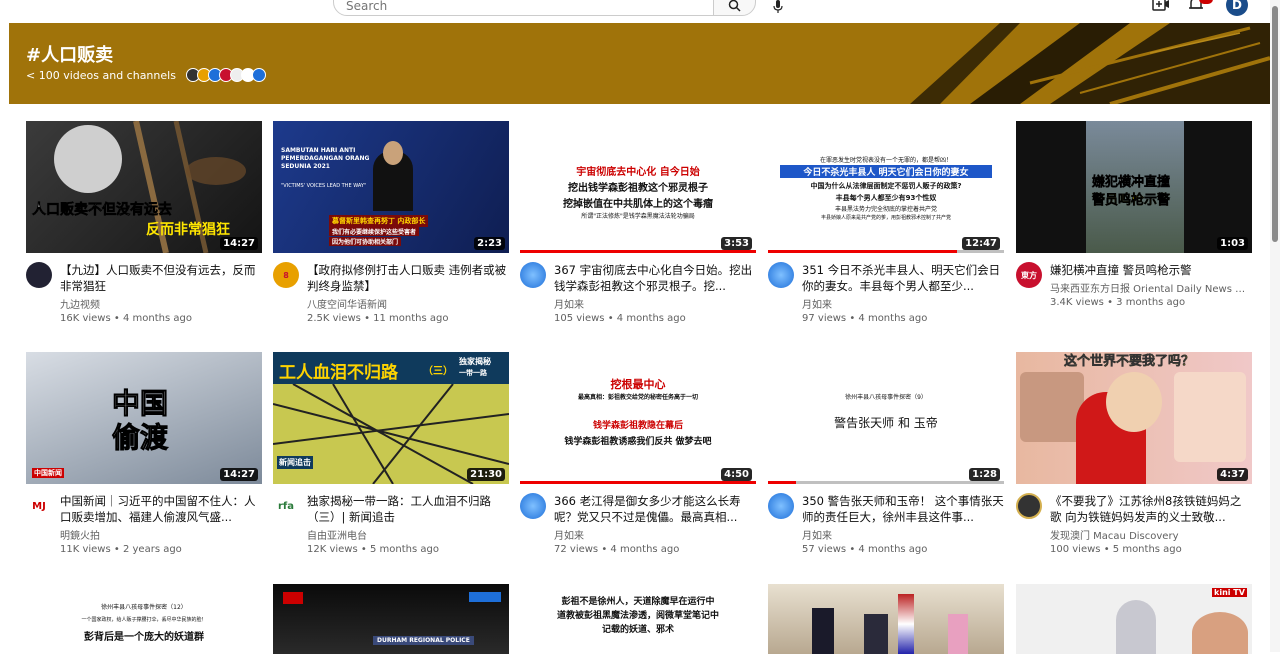  Describe the element at coordinates (365, 241) in the screenshot. I see `thumb-caption: 因为他们可协助相关部门` at that location.